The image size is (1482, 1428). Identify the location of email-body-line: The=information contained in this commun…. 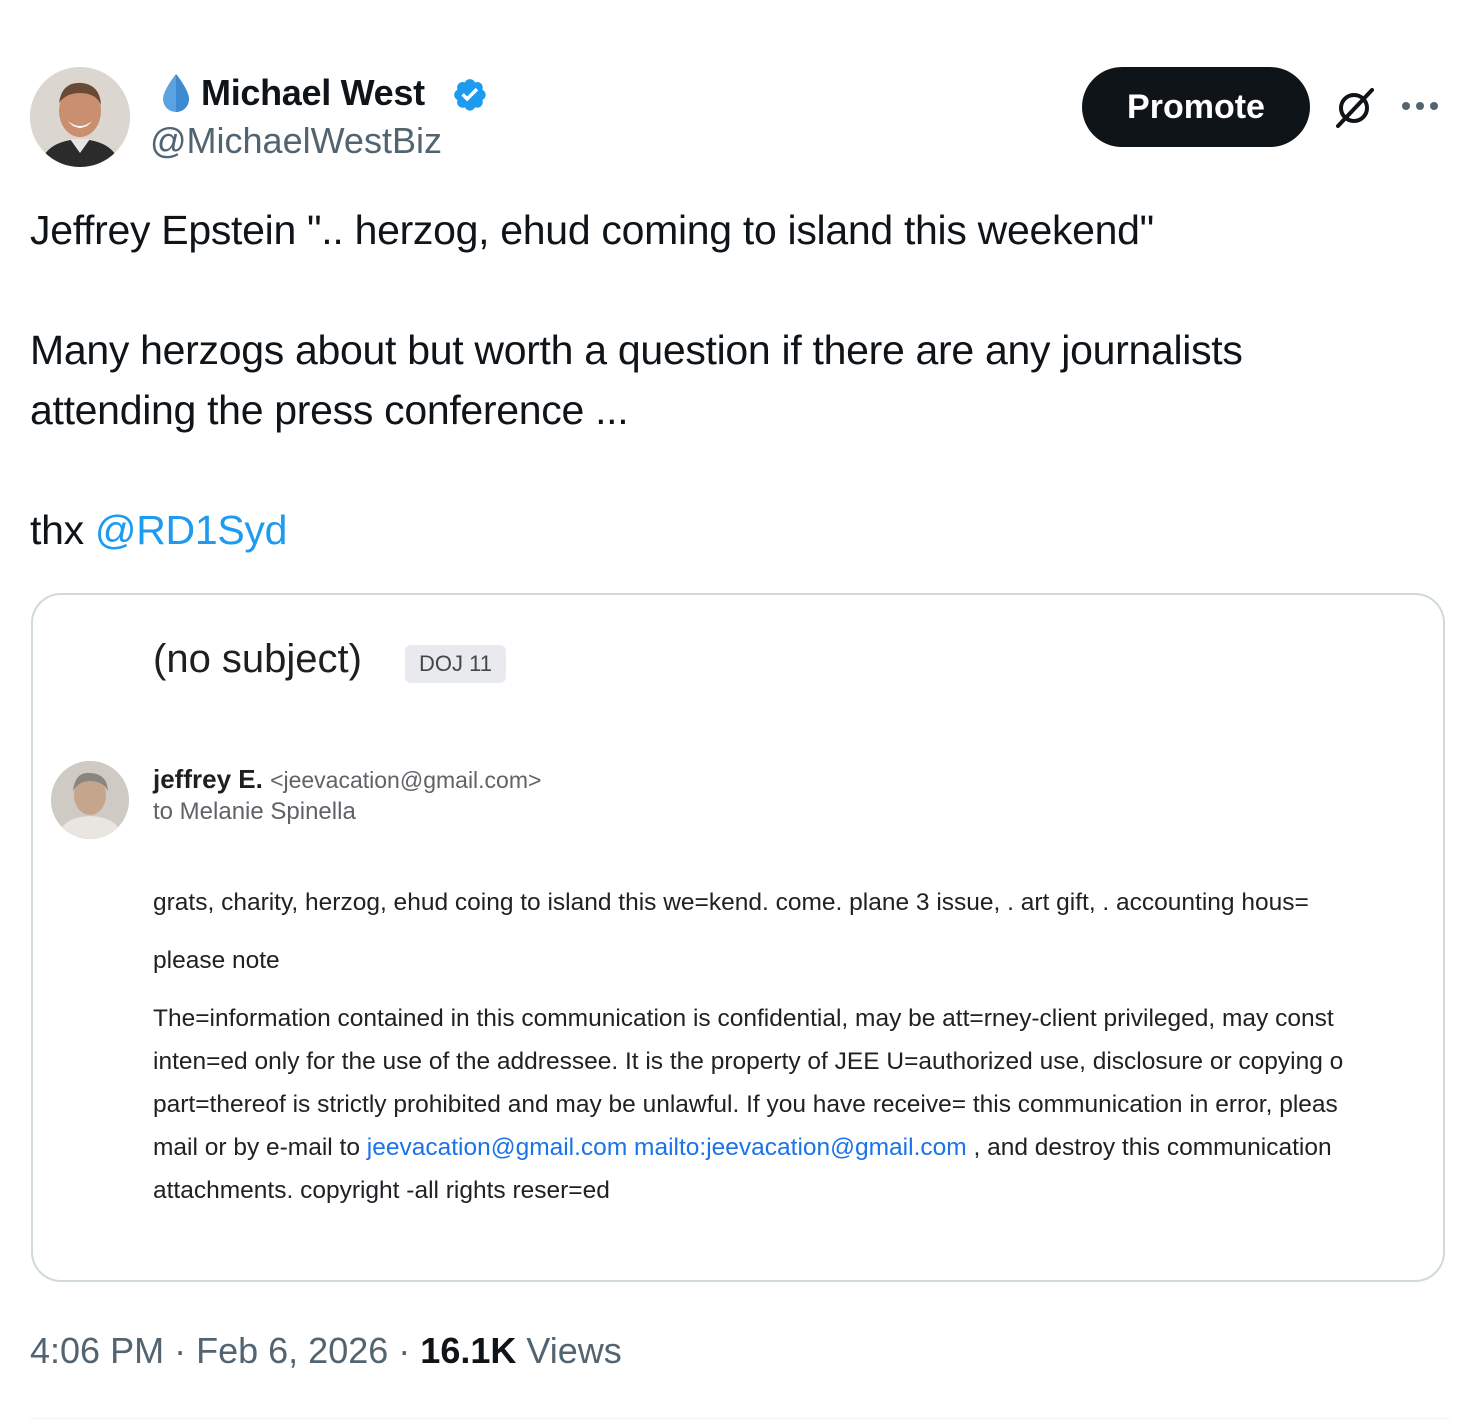
(743, 1018).